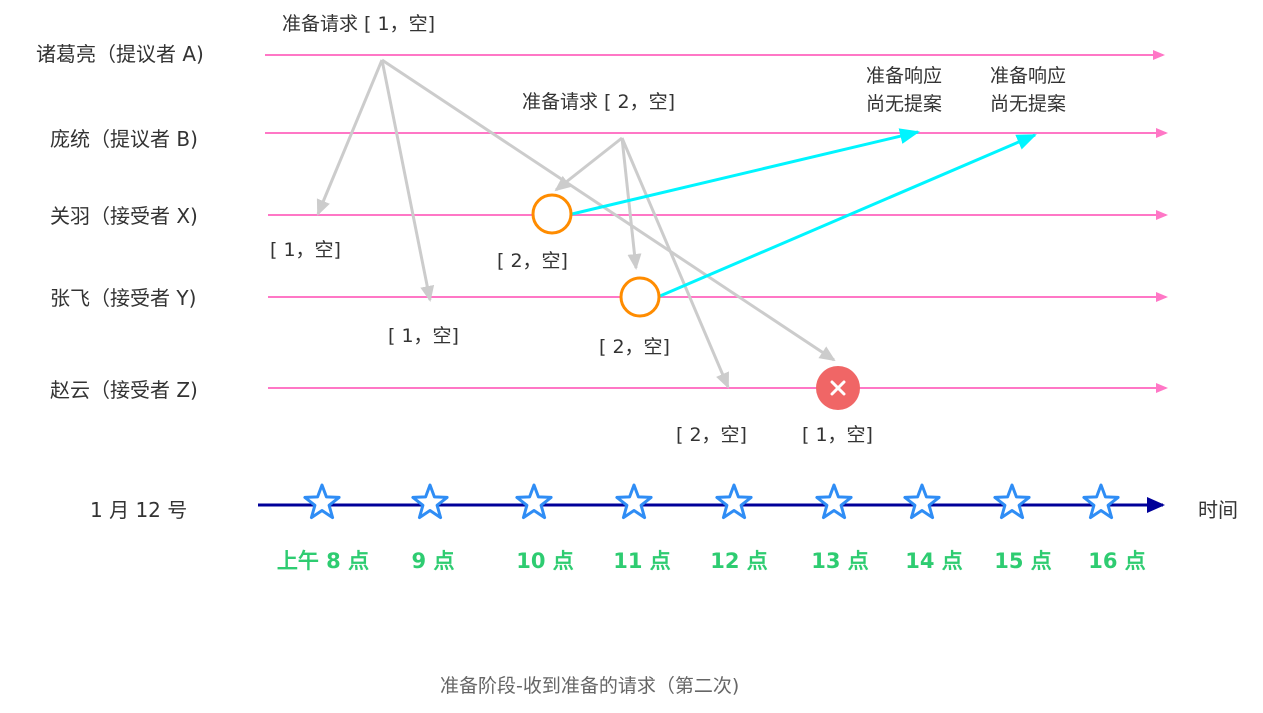  What do you see at coordinates (598, 102) in the screenshot?
I see `prepare-request-2-label: 准备请求 [ 2，空]` at bounding box center [598, 102].